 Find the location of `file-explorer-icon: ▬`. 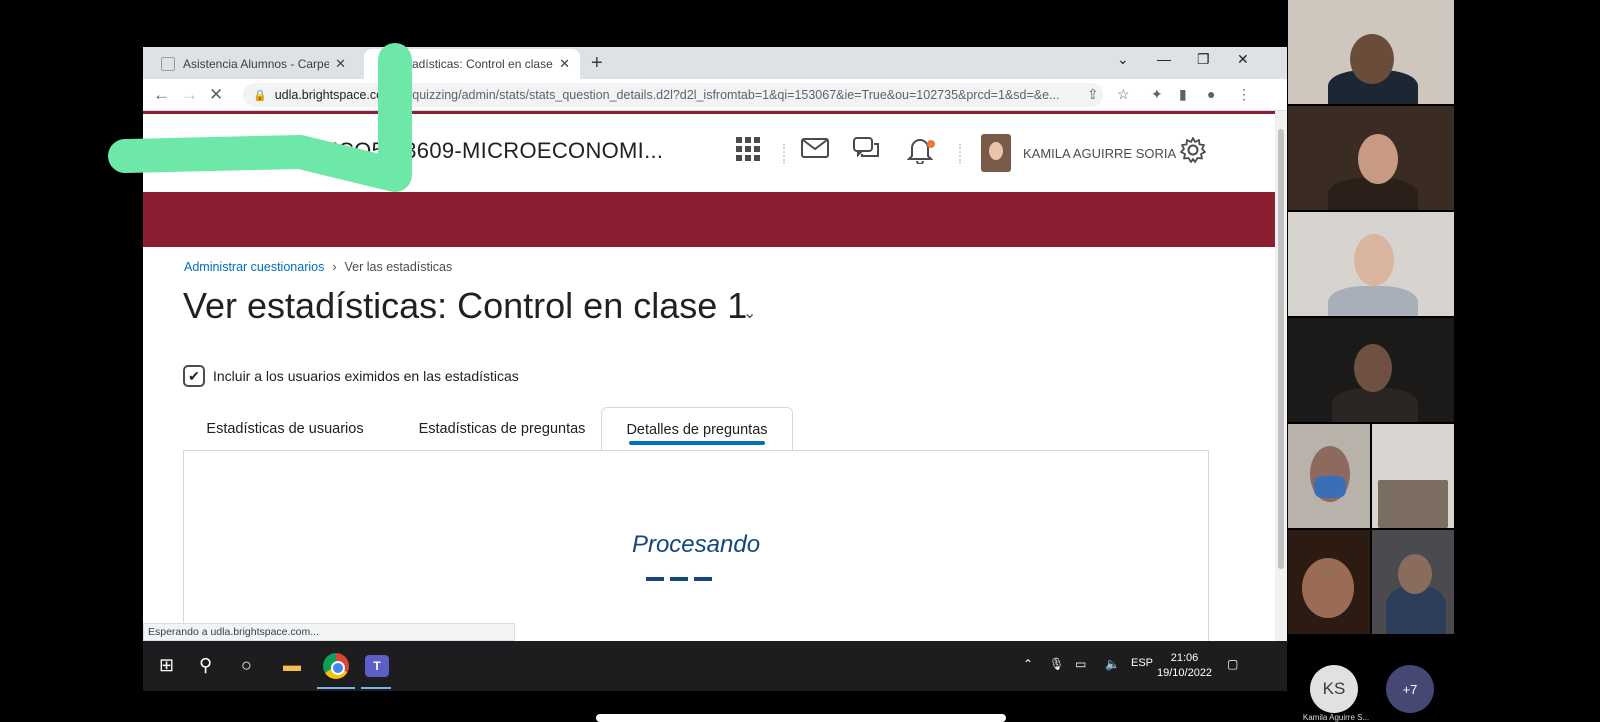

file-explorer-icon: ▬ is located at coordinates (292, 665).